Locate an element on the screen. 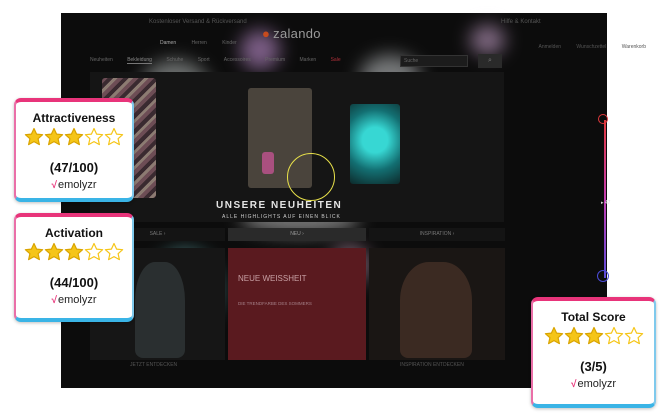  category-schuhe: Schuhe is located at coordinates (174, 60).